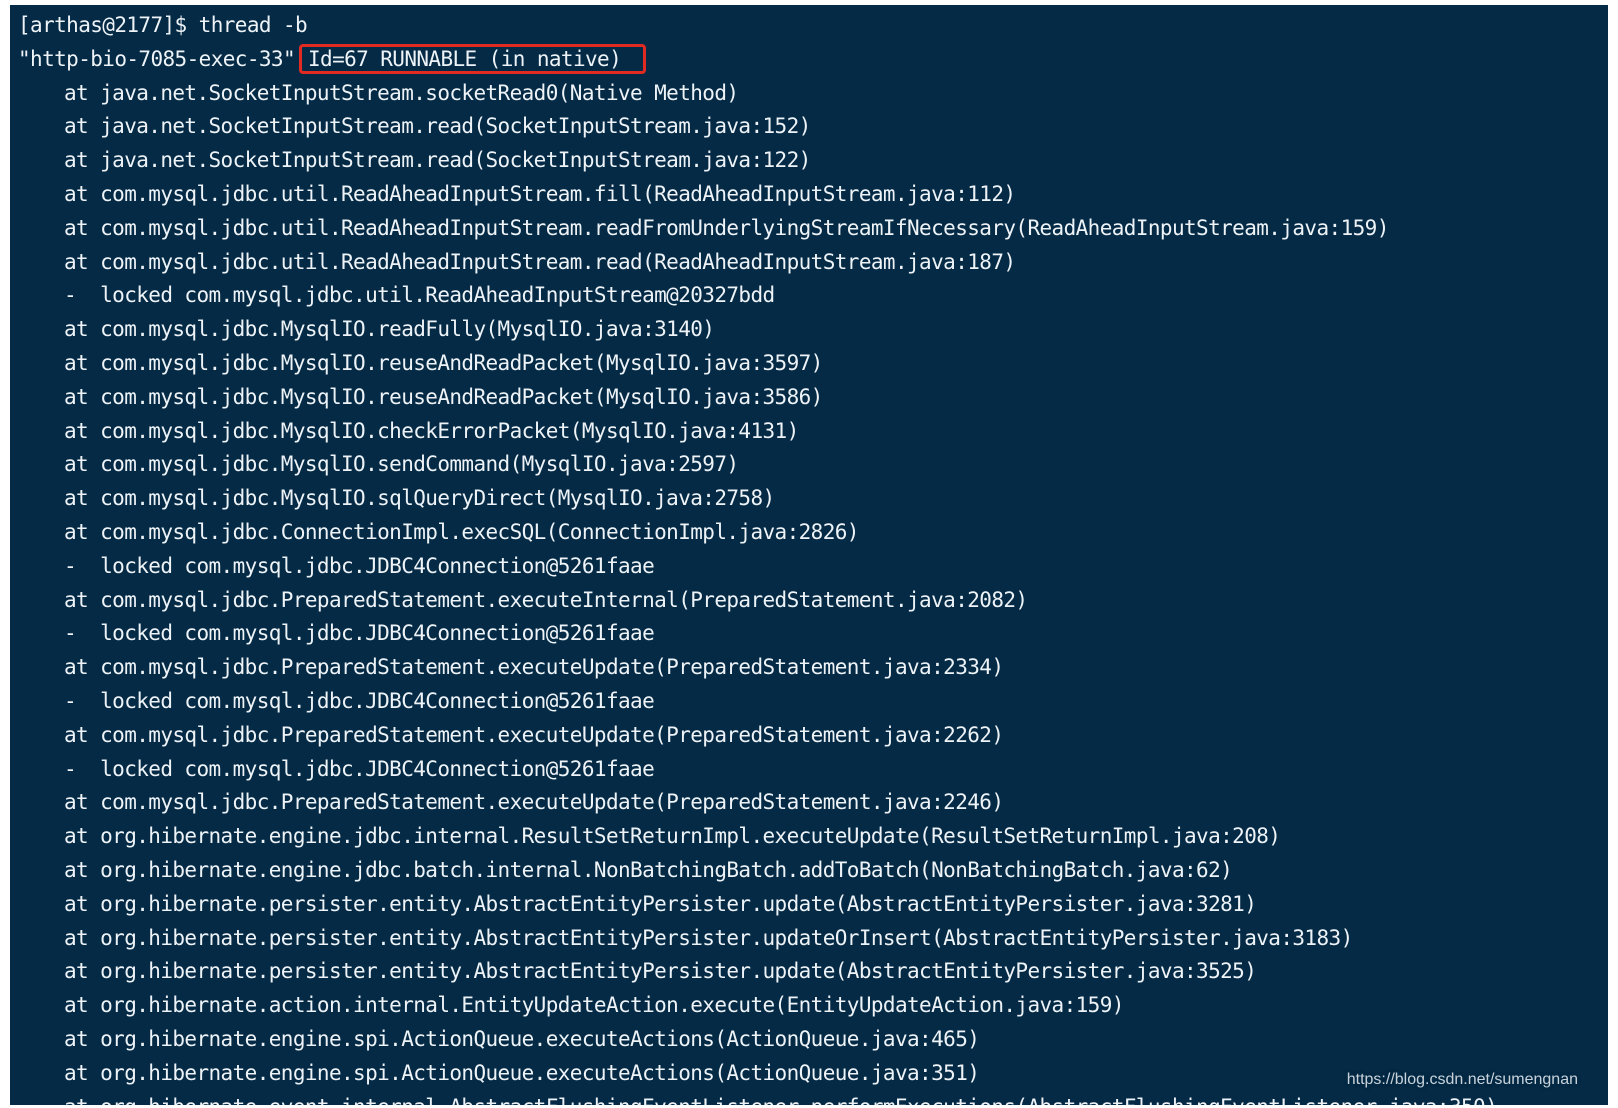  I want to click on thread-status-highlight: Id=67 RUNNABLE (in native), so click(473, 58).